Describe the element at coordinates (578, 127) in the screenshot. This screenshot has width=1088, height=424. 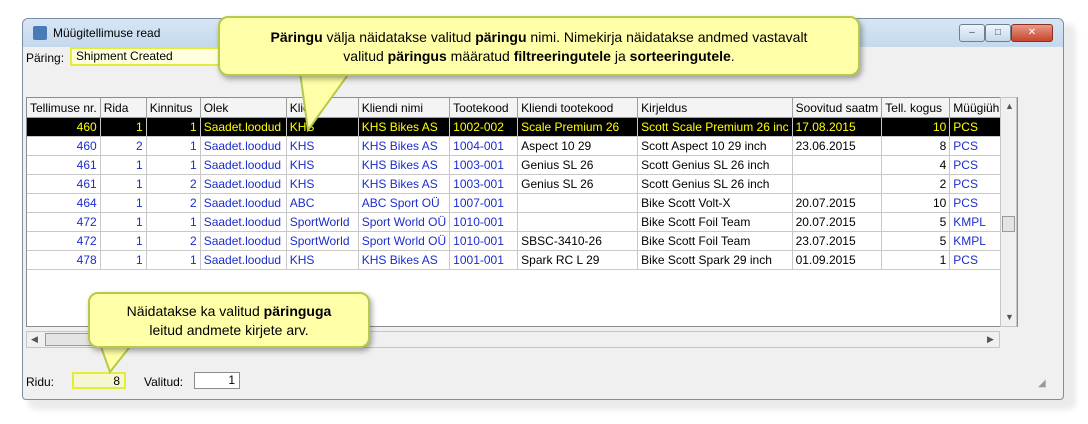
I see `table-cell: Scale Premium 26` at that location.